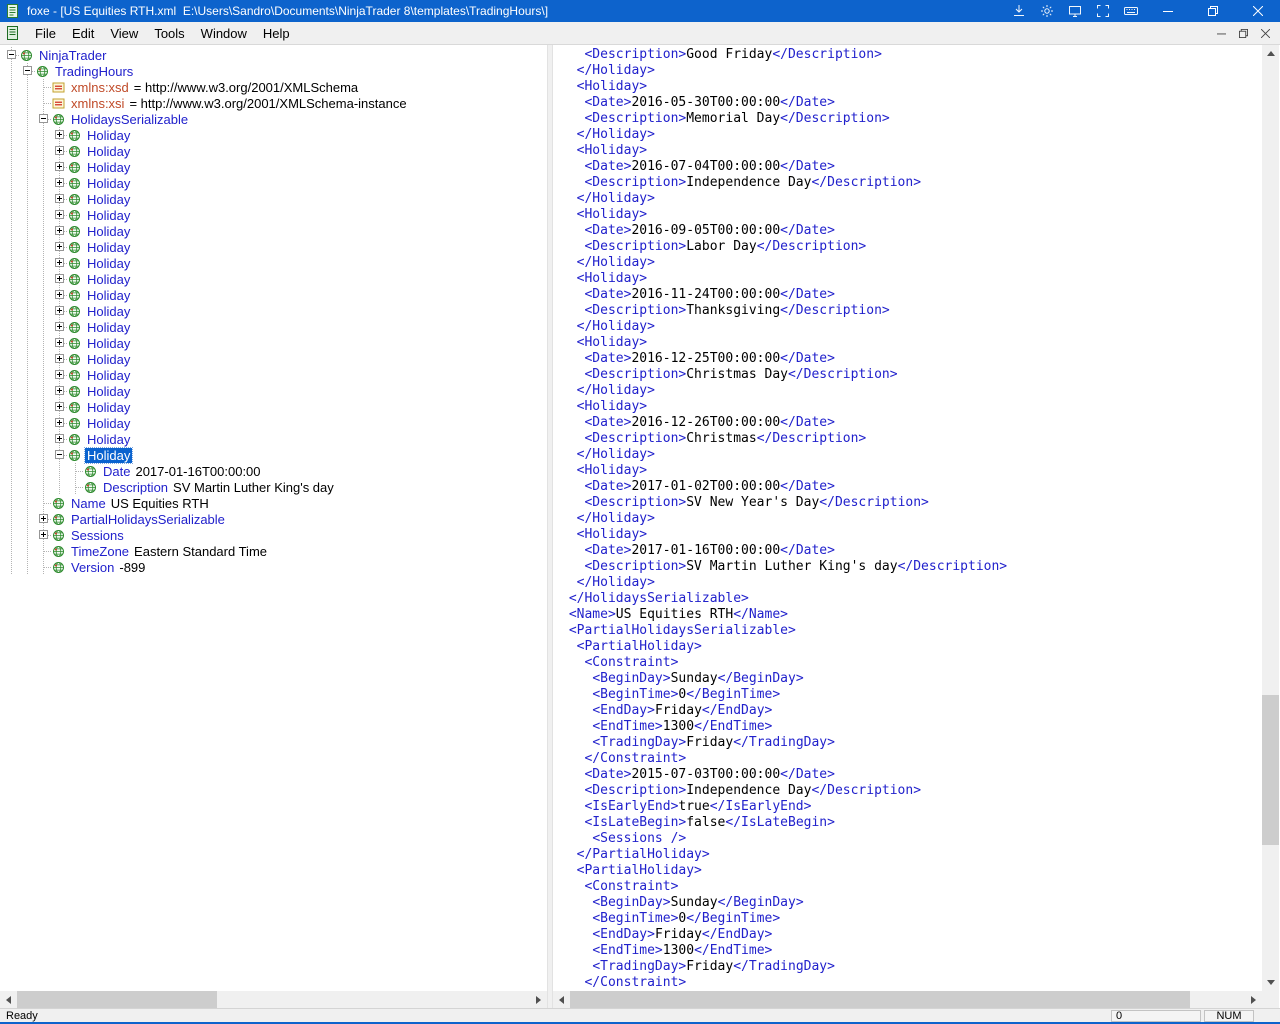 The height and width of the screenshot is (1024, 1280). I want to click on child-close-button, so click(1265, 33).